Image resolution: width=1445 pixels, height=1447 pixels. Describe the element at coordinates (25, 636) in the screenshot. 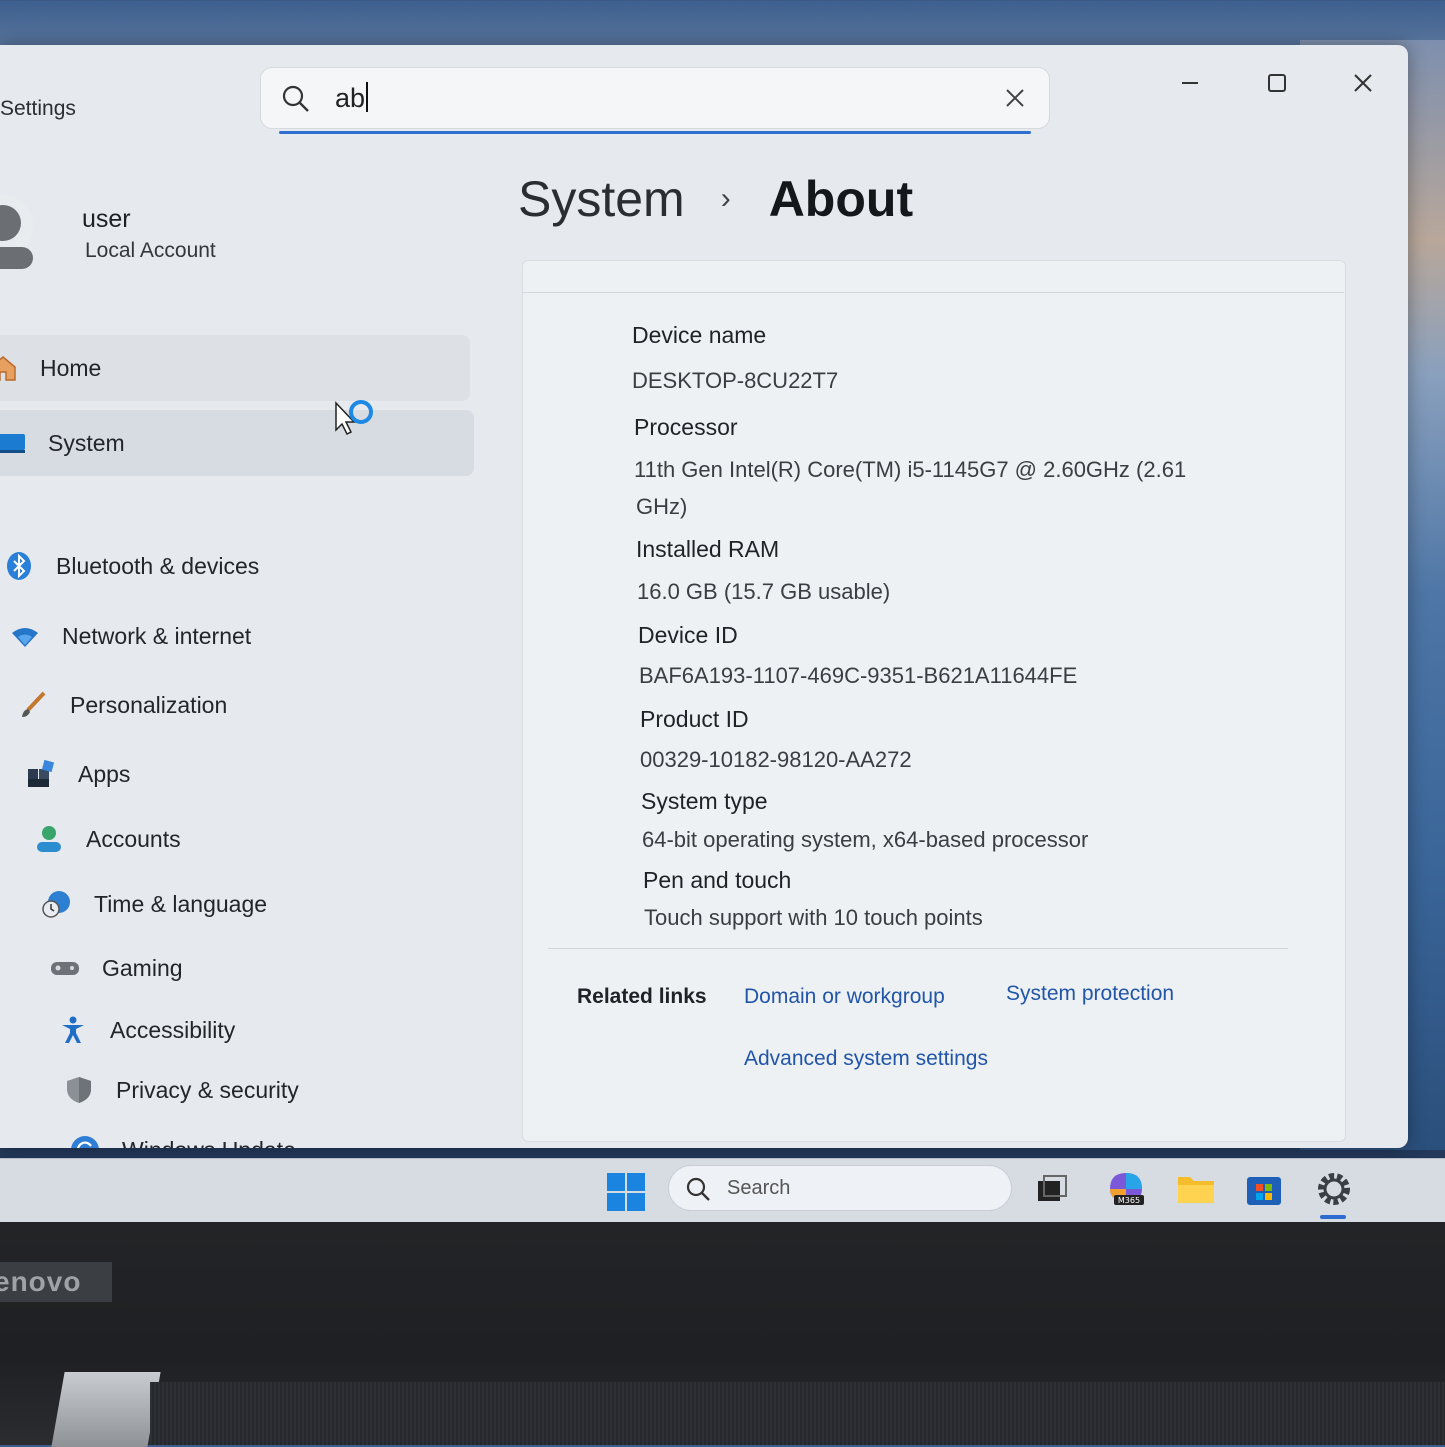

I see `wifi-icon` at that location.